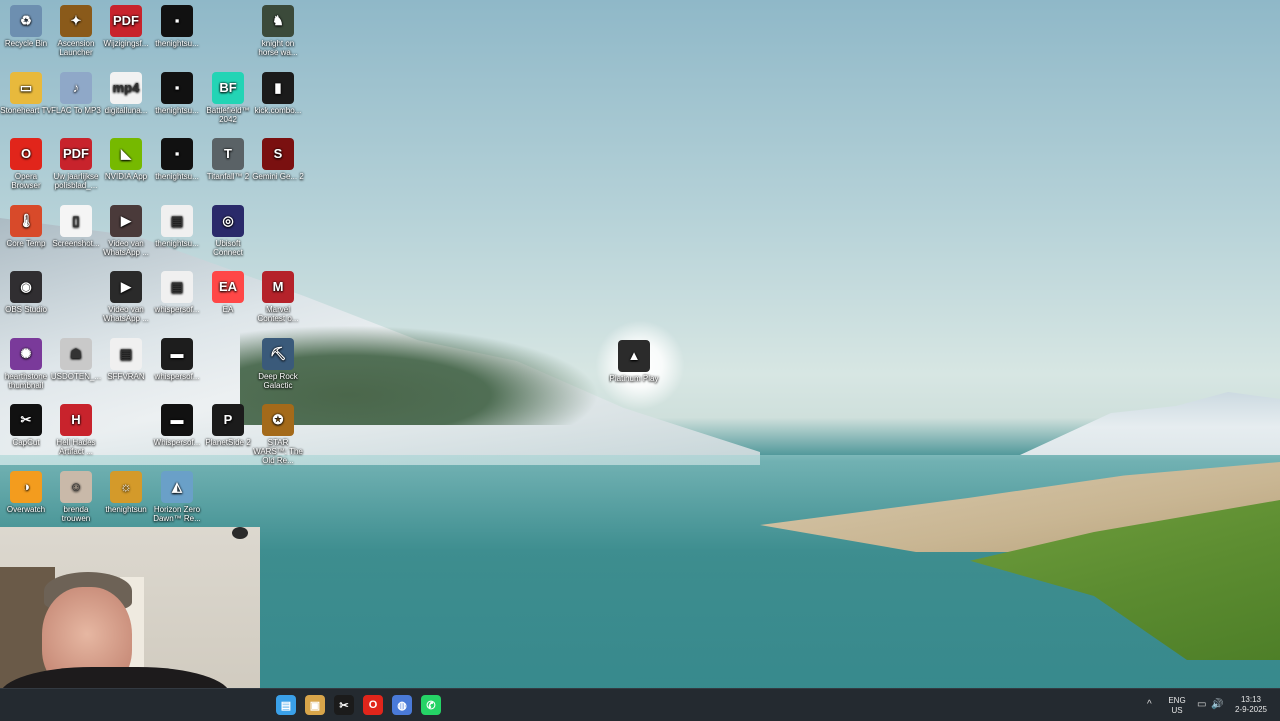  I want to click on clock-date: 2-9-2025, so click(1251, 709).